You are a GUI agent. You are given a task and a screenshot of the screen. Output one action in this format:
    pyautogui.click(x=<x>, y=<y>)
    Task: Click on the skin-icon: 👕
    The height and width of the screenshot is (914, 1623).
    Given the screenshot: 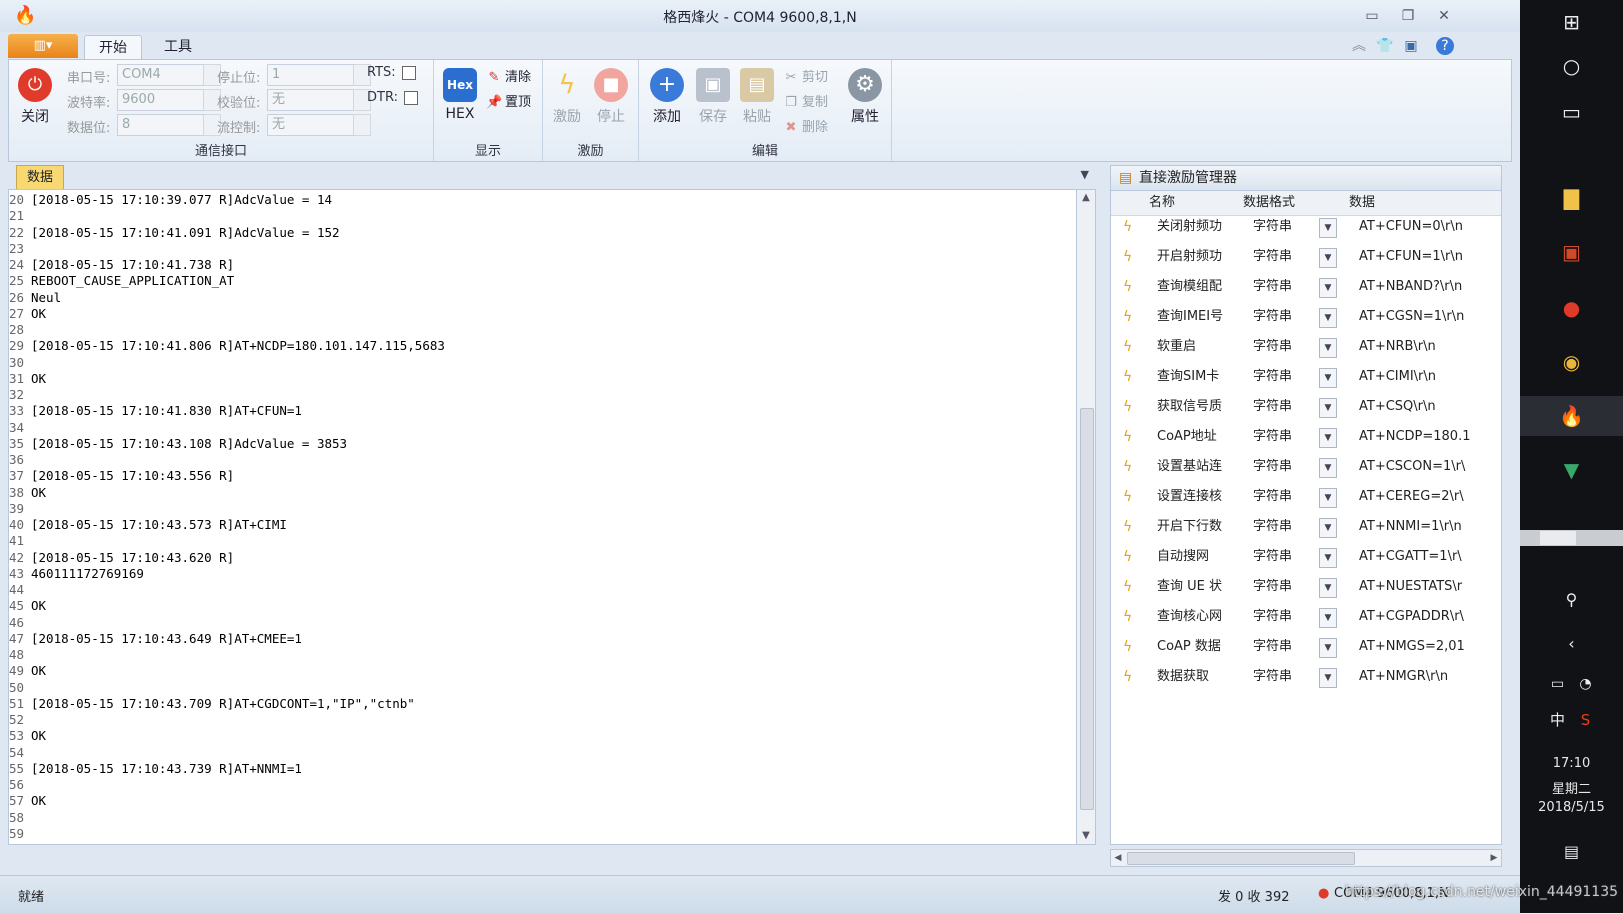 What is the action you would take?
    pyautogui.click(x=1385, y=46)
    